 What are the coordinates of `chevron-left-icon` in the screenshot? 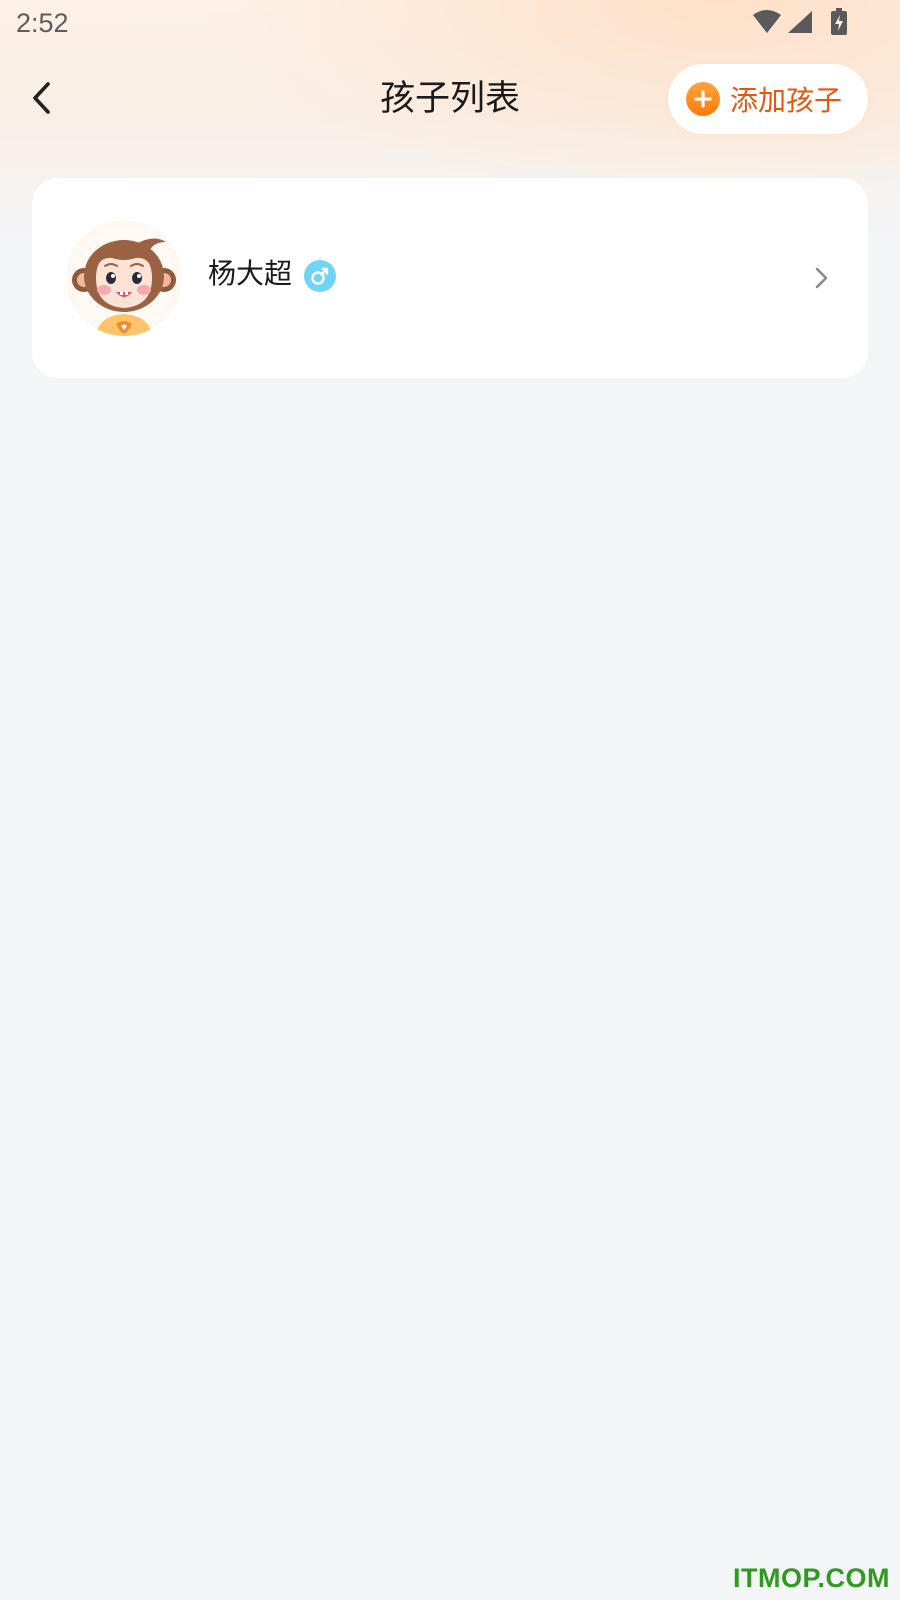 It's located at (42, 100).